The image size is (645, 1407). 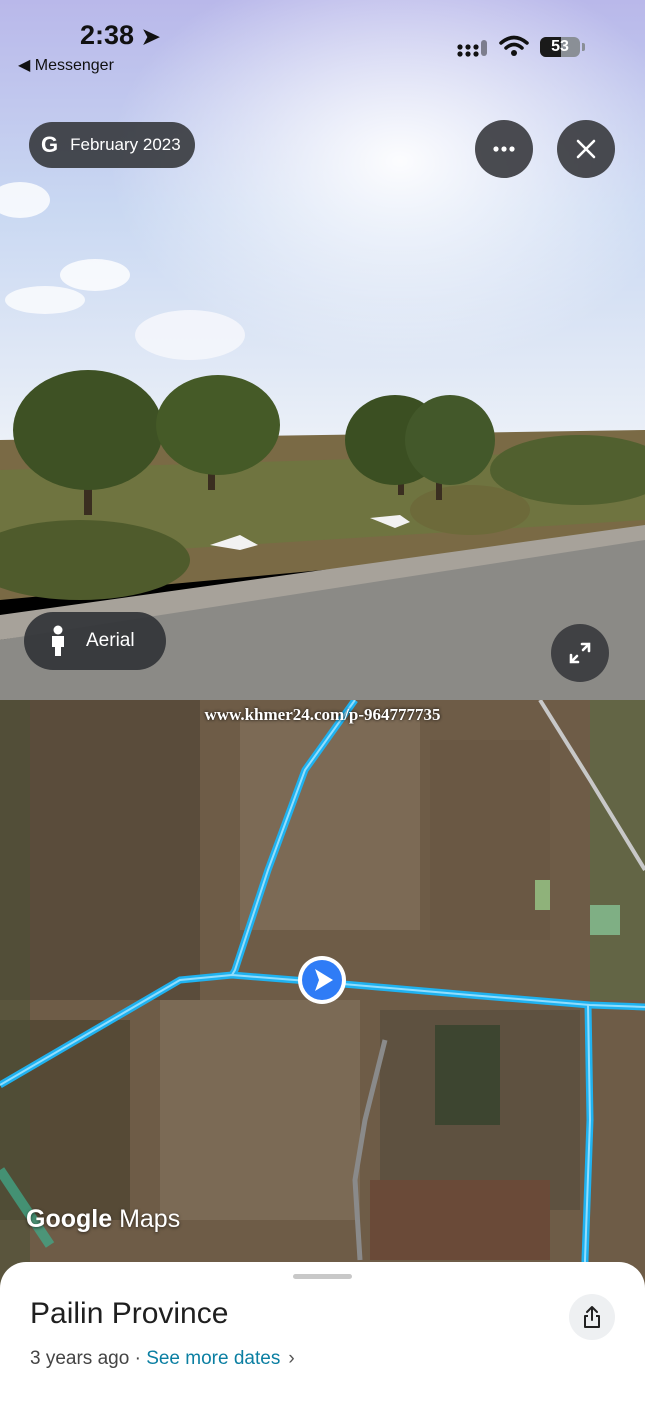 What do you see at coordinates (110, 640) in the screenshot?
I see `aerial-view-label: Aerial` at bounding box center [110, 640].